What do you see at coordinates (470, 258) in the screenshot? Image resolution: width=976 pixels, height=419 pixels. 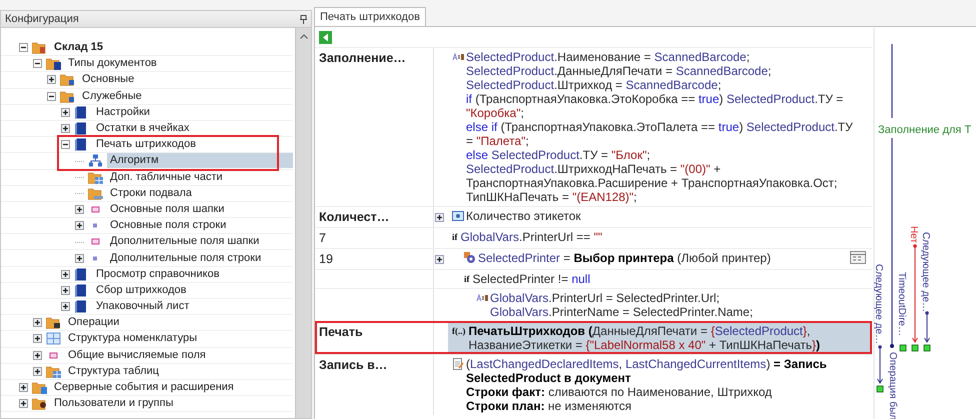 I see `gear-icon` at bounding box center [470, 258].